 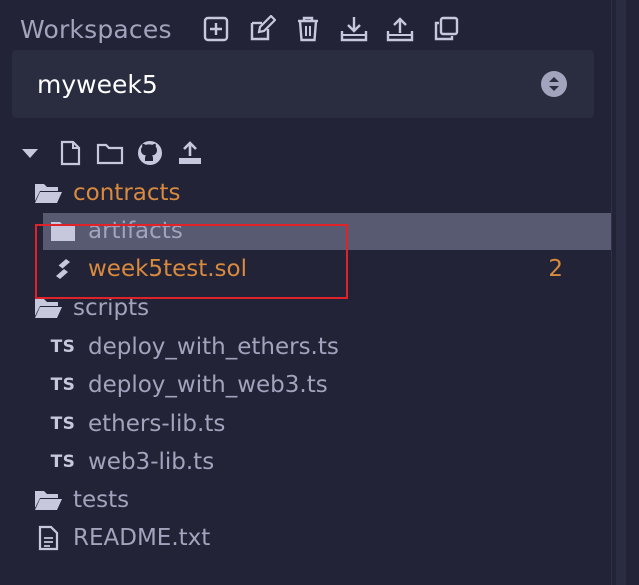 I want to click on tree-item-label: week5test.sol, so click(x=167, y=269).